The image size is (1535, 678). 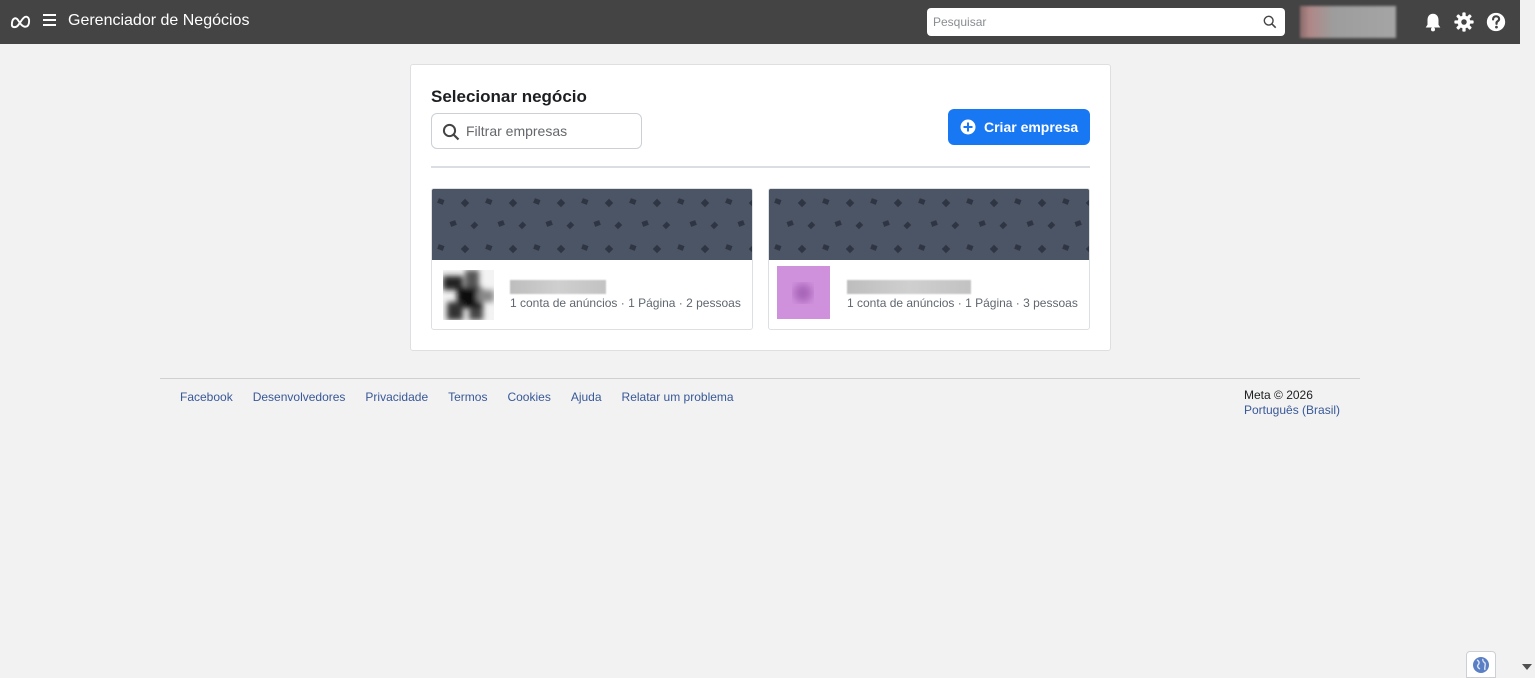 I want to click on panel-title: Selecionar negócio, so click(x=509, y=96).